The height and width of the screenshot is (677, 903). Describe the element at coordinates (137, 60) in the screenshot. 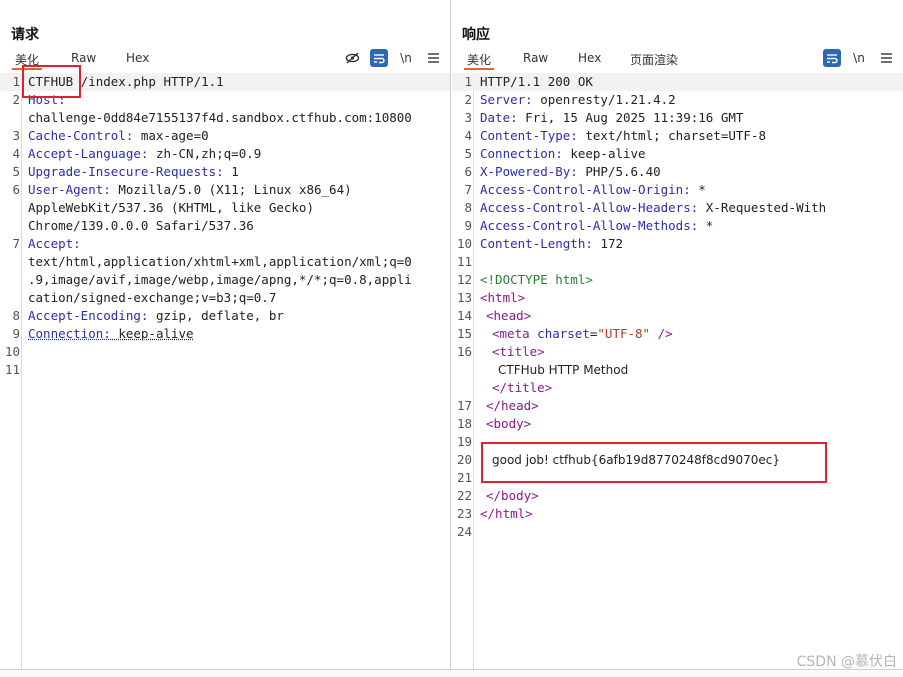

I see `request-tab-hex: Hex` at that location.